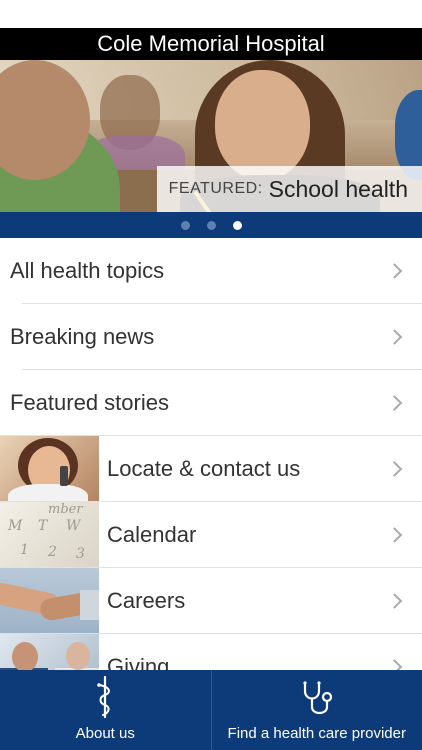  Describe the element at coordinates (237, 225) in the screenshot. I see `pager-dot-active` at that location.